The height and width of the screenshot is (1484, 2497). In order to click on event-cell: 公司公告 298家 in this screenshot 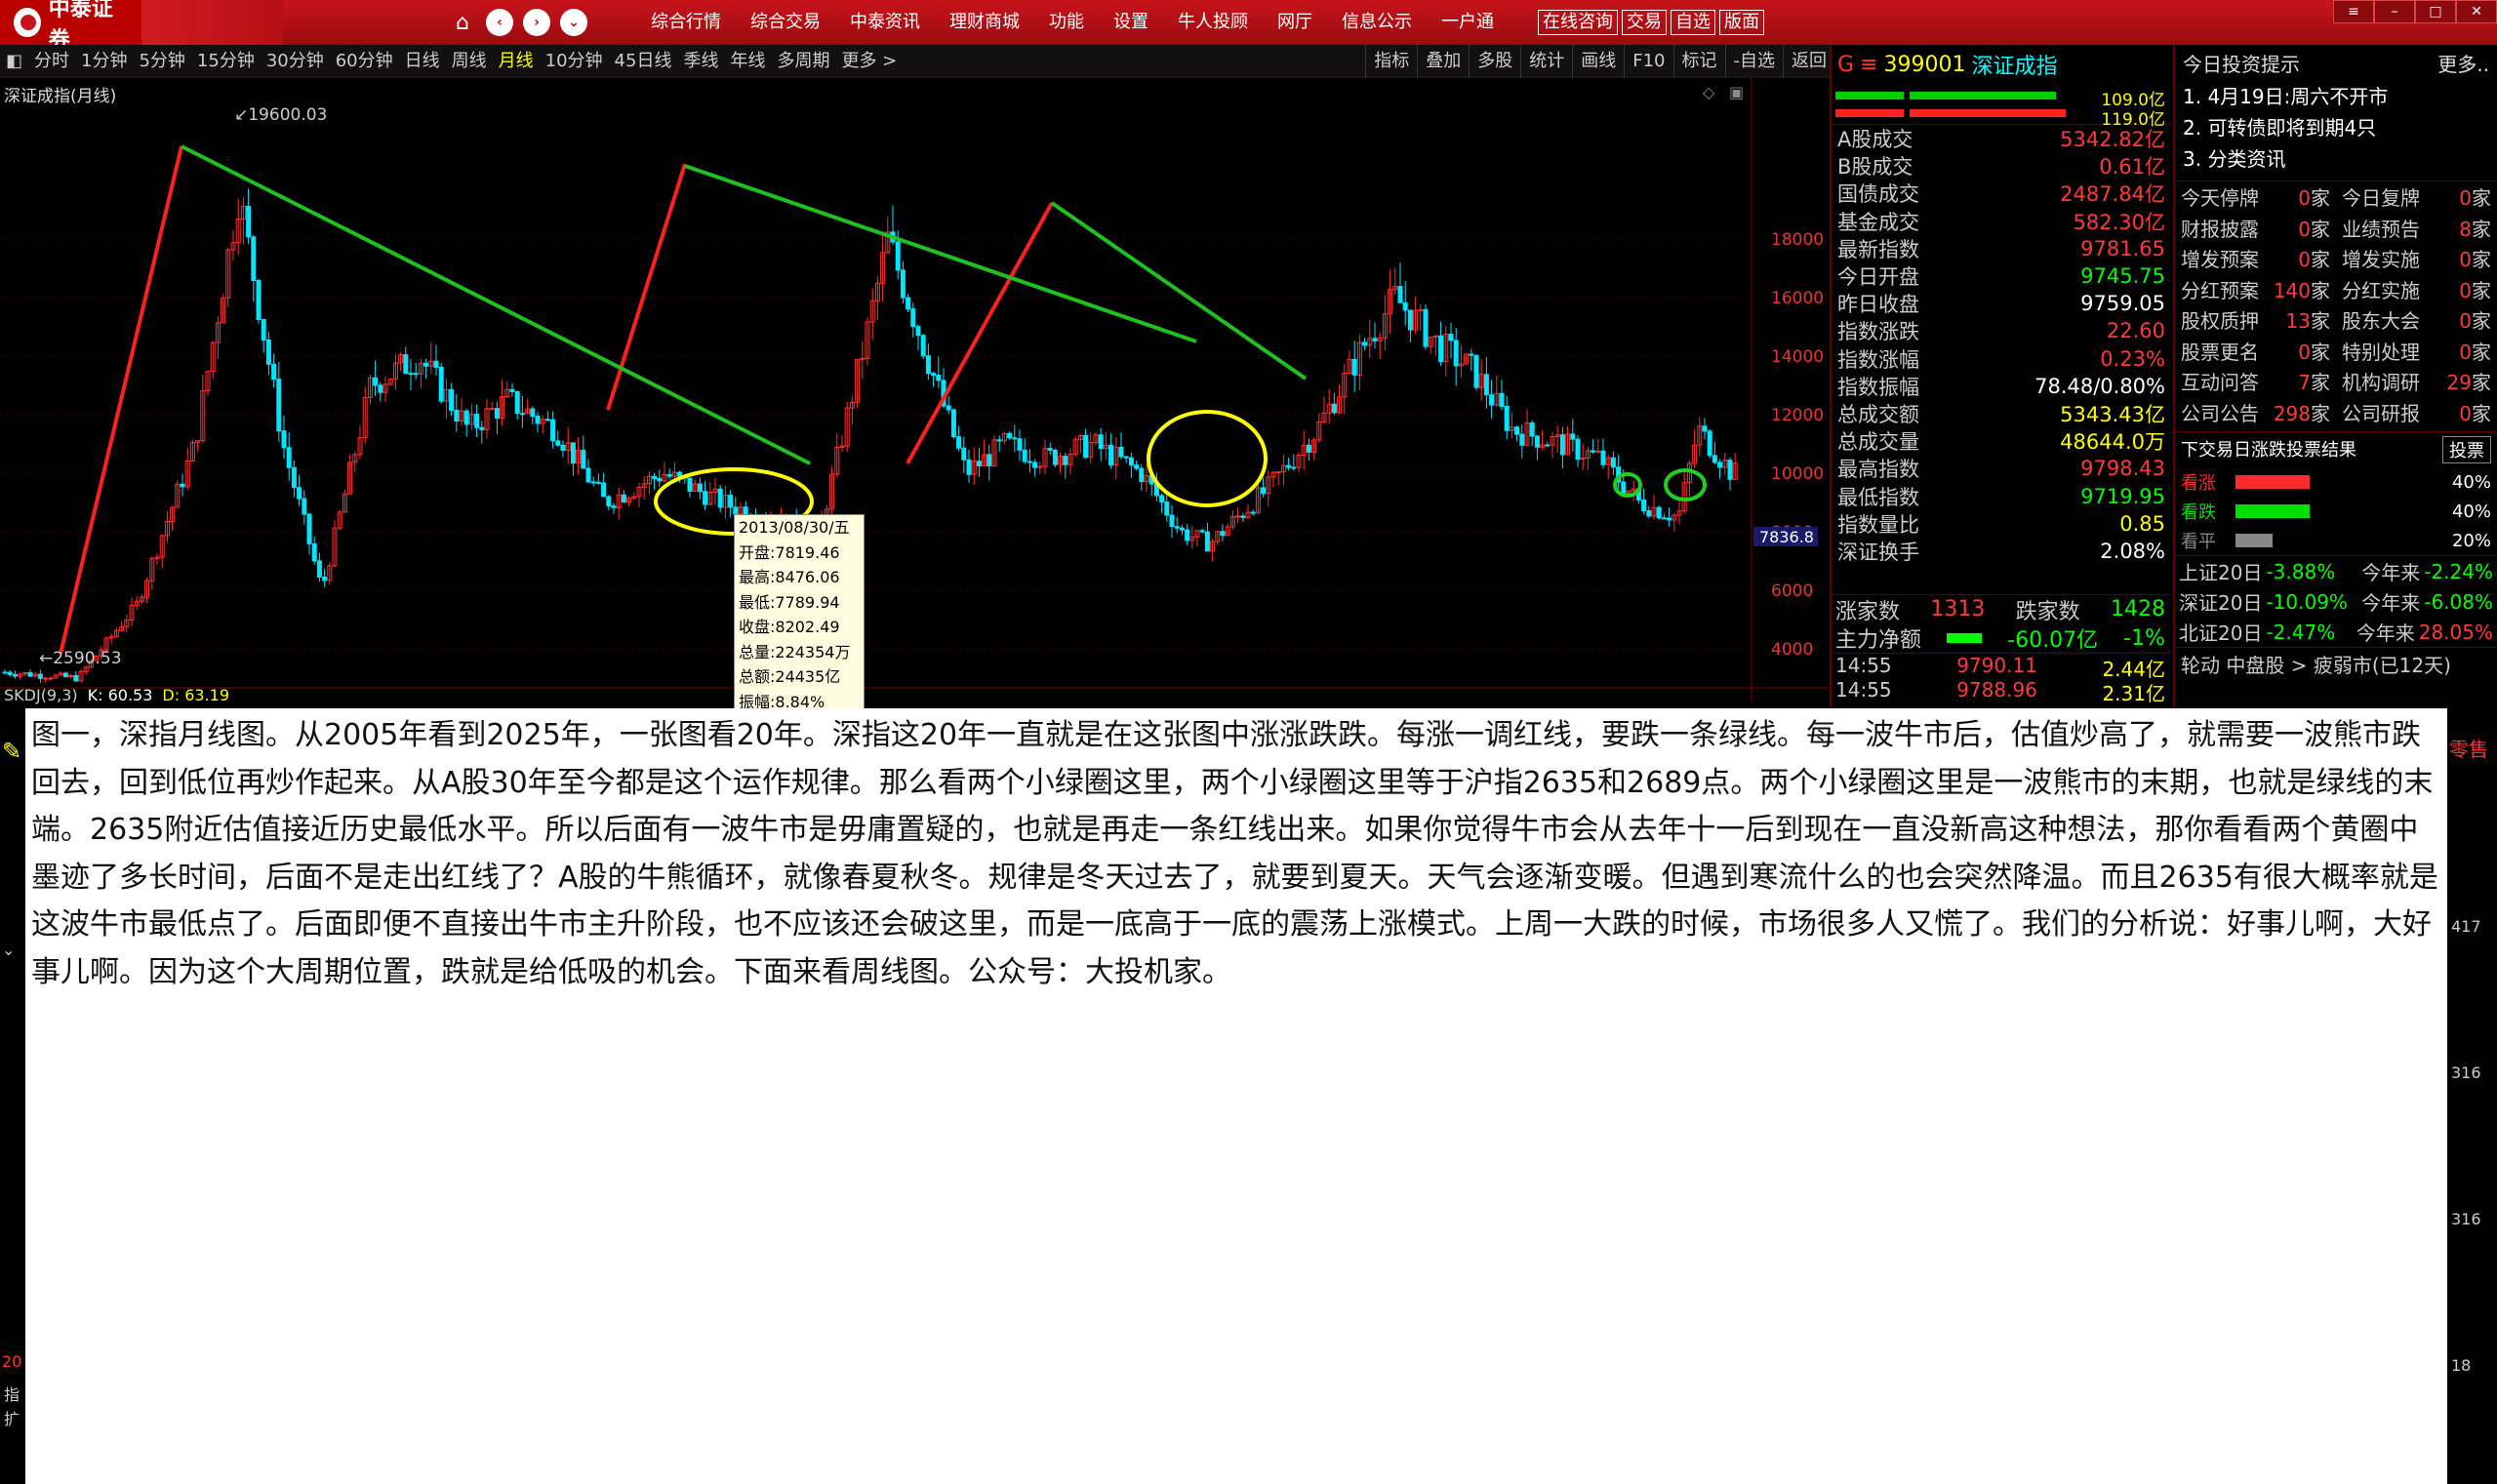, I will do `click(2255, 412)`.